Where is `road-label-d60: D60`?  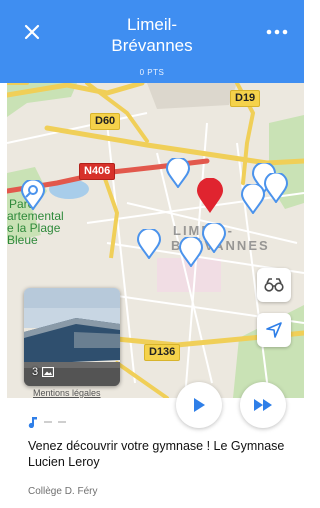
road-label-d60: D60 is located at coordinates (105, 121).